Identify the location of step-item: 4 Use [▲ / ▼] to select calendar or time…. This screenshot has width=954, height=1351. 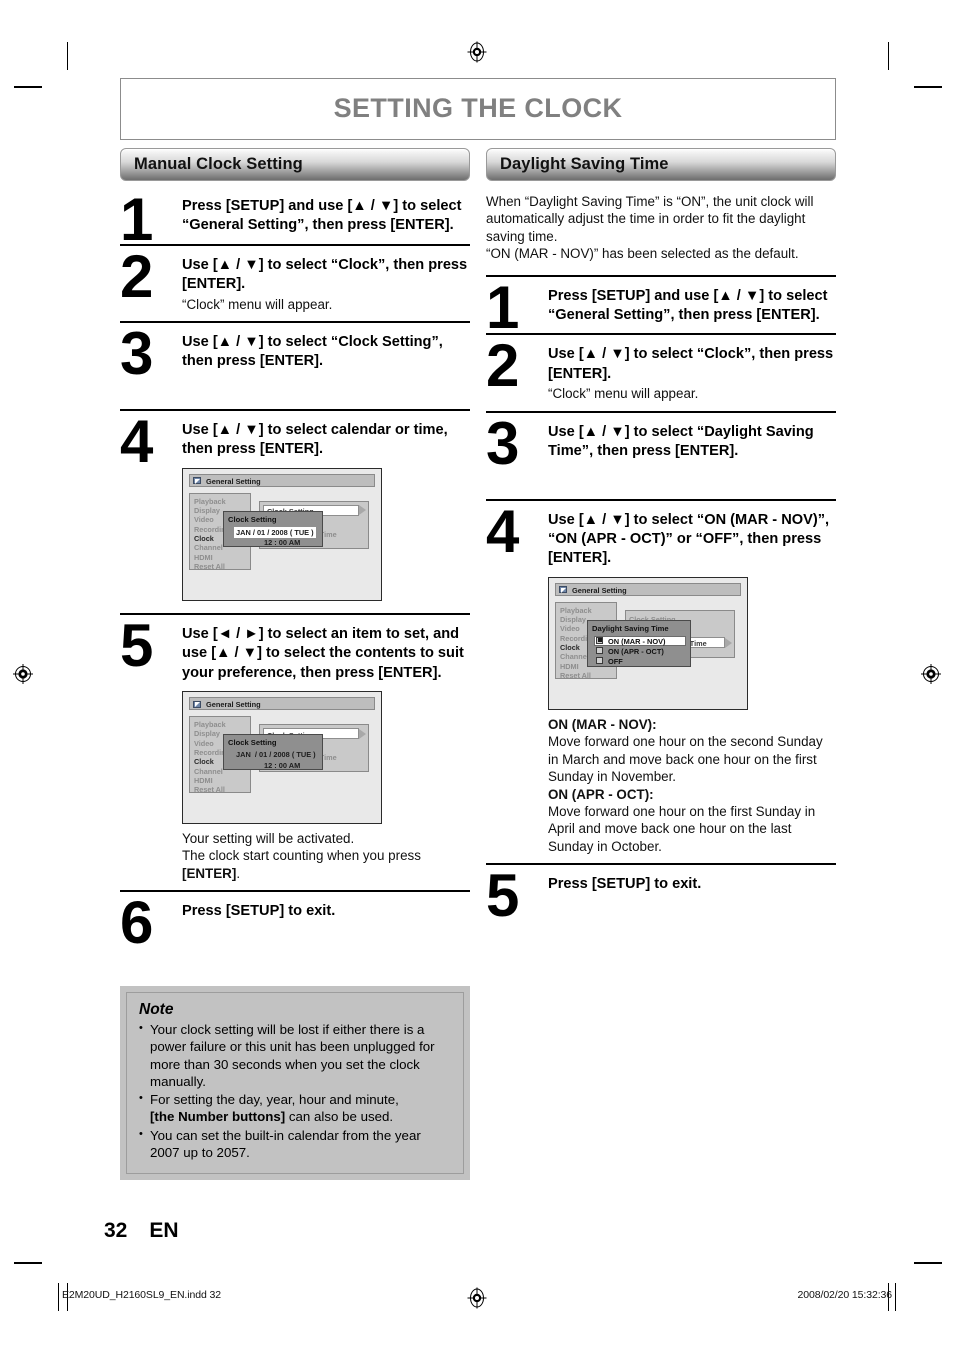
(295, 511).